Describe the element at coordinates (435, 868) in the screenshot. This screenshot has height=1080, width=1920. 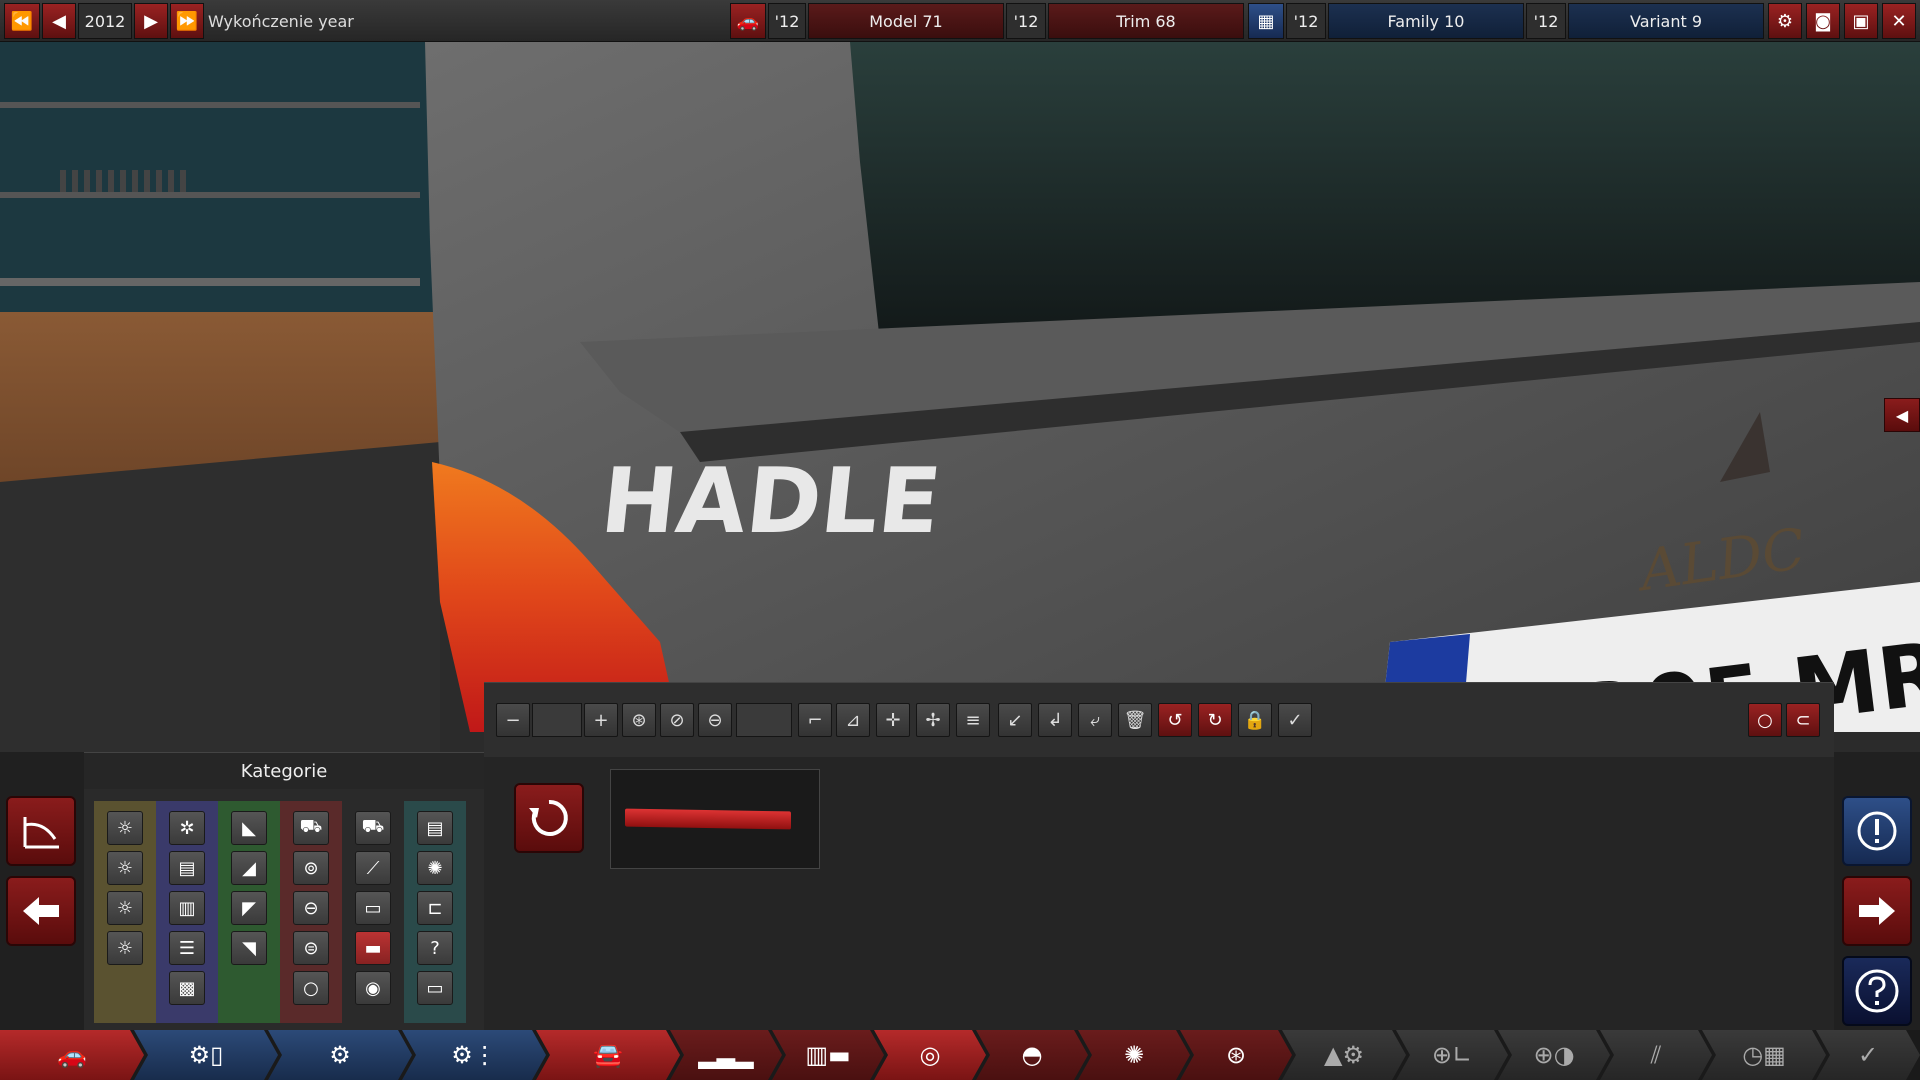
I see `hub-icon: ✺` at that location.